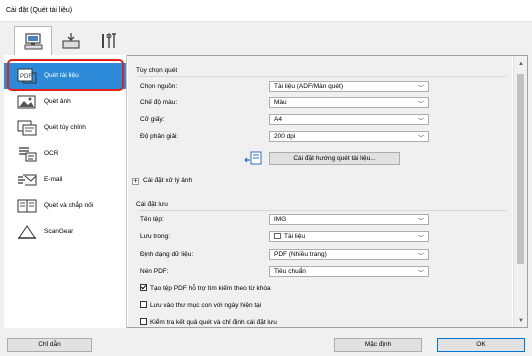  What do you see at coordinates (266, 342) in the screenshot?
I see `dialog-footer: Chỉ dẫn Mặc định OK` at bounding box center [266, 342].